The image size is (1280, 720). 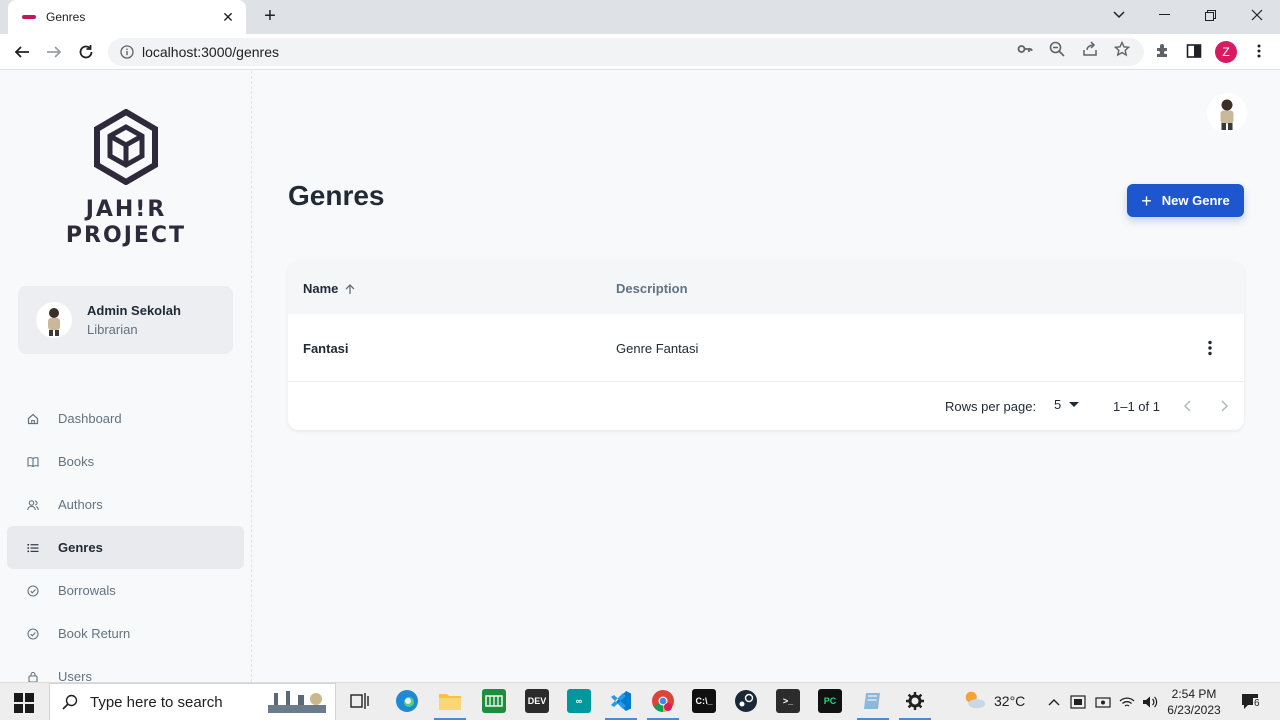 What do you see at coordinates (1194, 51) in the screenshot?
I see `side-panel-icon` at bounding box center [1194, 51].